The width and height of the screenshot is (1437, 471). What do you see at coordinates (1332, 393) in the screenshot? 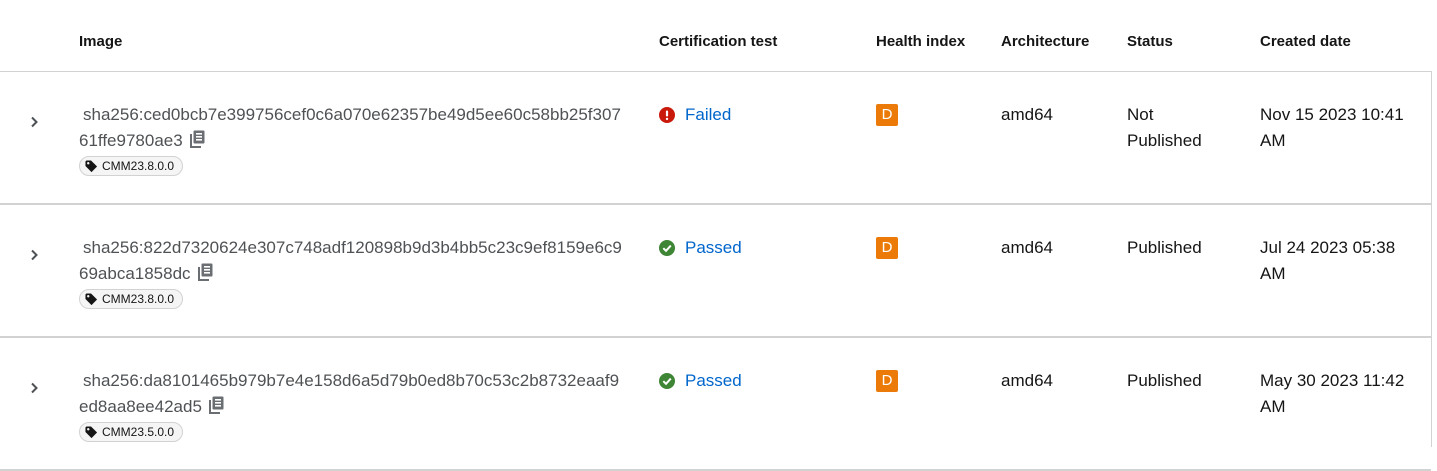
I see `created-date-value: May 30 2023 11:42 AM` at bounding box center [1332, 393].